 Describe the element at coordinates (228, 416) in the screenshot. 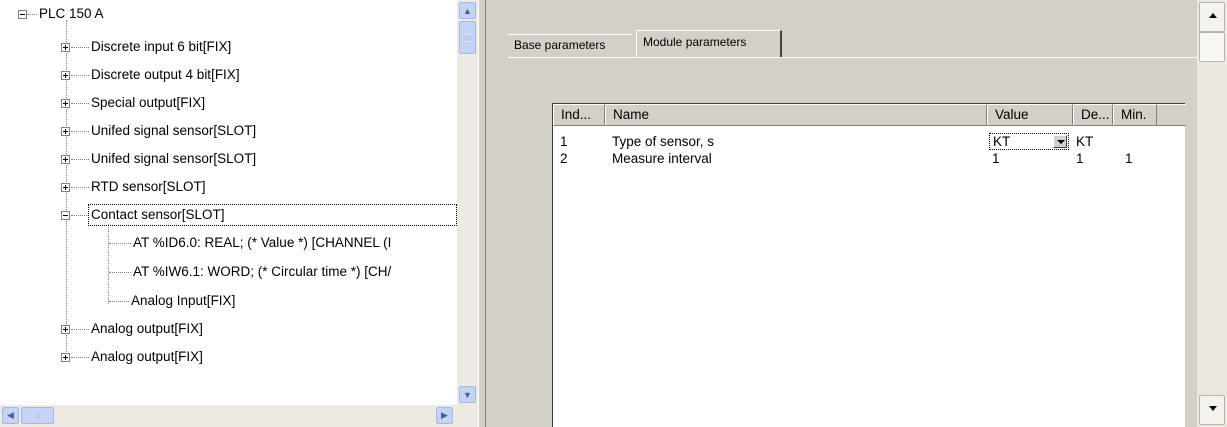

I see `tree-horizontal-scrollbar: ◀ ▶` at that location.